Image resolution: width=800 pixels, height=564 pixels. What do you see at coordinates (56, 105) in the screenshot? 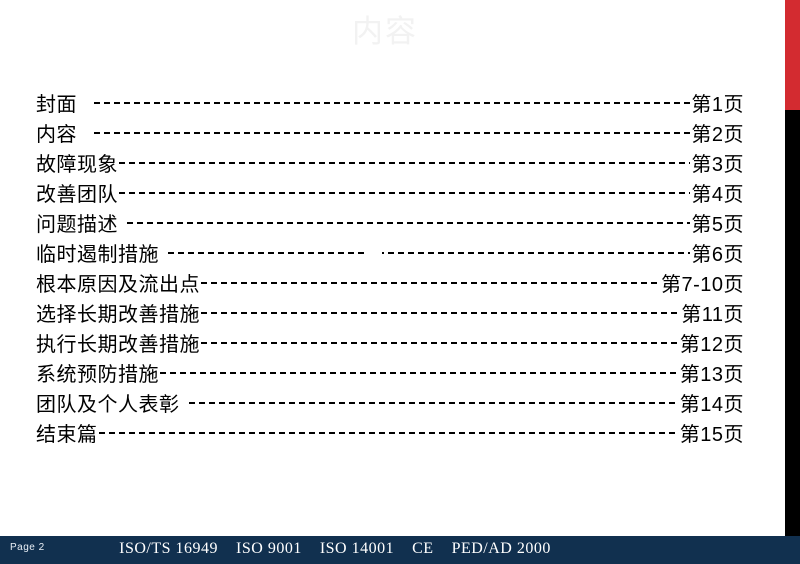
I see `toc-entry-label: 封面` at bounding box center [56, 105].